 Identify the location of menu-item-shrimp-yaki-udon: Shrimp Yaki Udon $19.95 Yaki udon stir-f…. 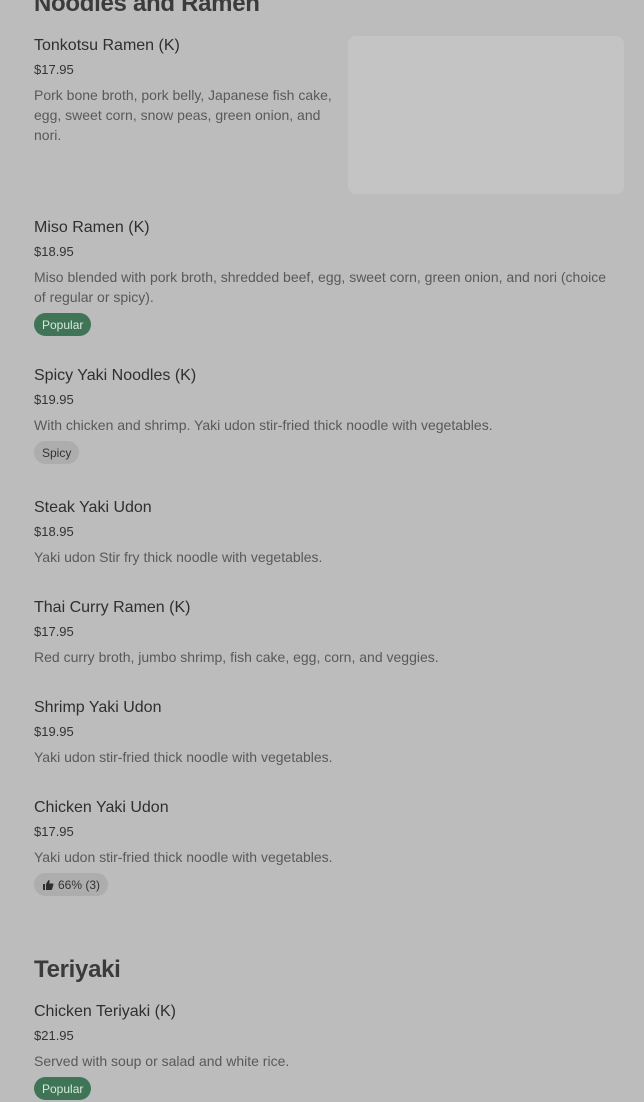
(324, 732).